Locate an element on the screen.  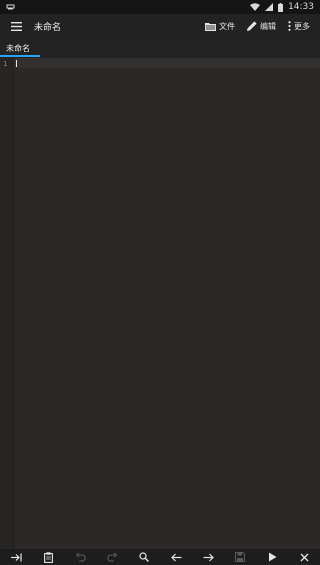
redo-icon is located at coordinates (112, 557).